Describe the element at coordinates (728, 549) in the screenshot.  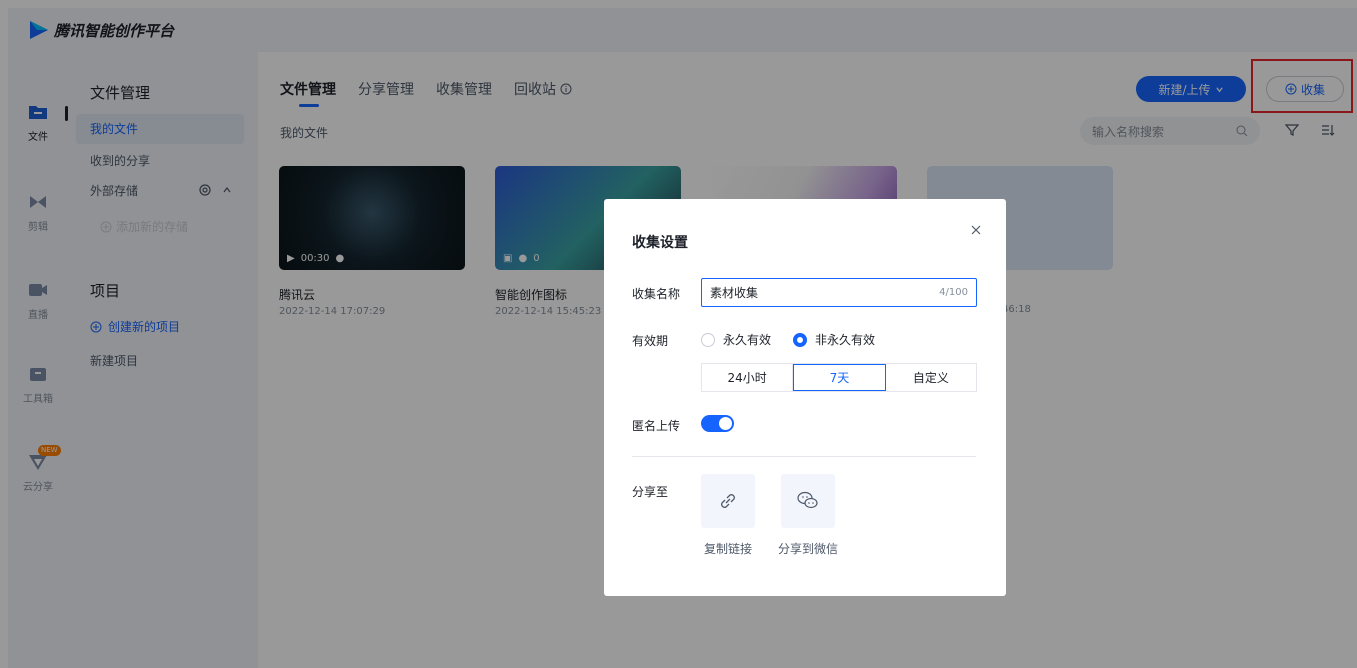
I see `copy-link-label: 复制链接` at that location.